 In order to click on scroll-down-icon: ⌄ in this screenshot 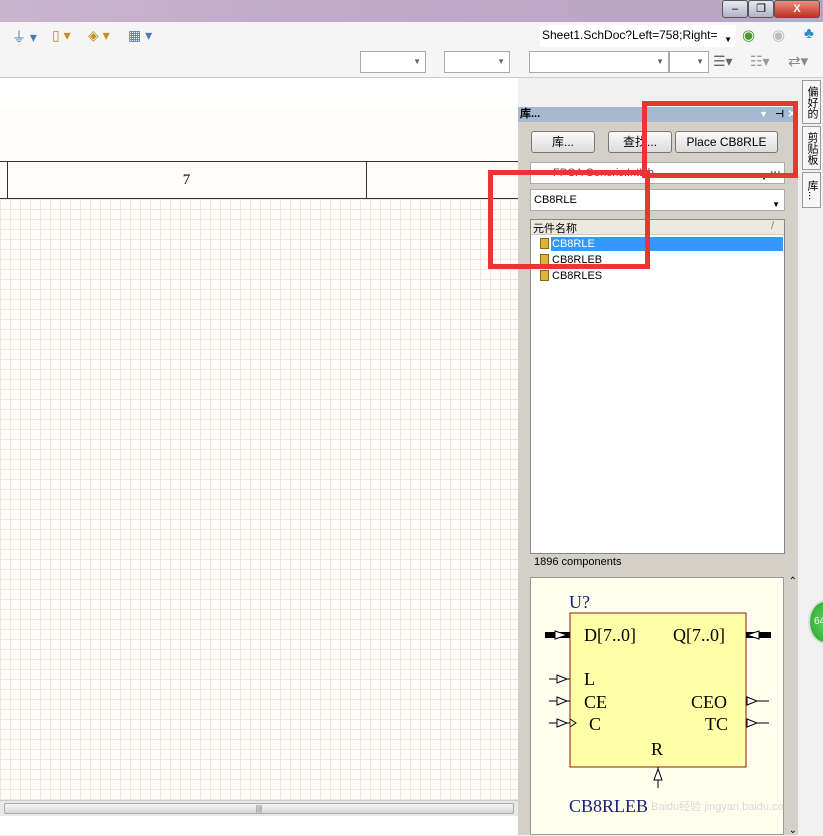, I will do `click(793, 830)`.